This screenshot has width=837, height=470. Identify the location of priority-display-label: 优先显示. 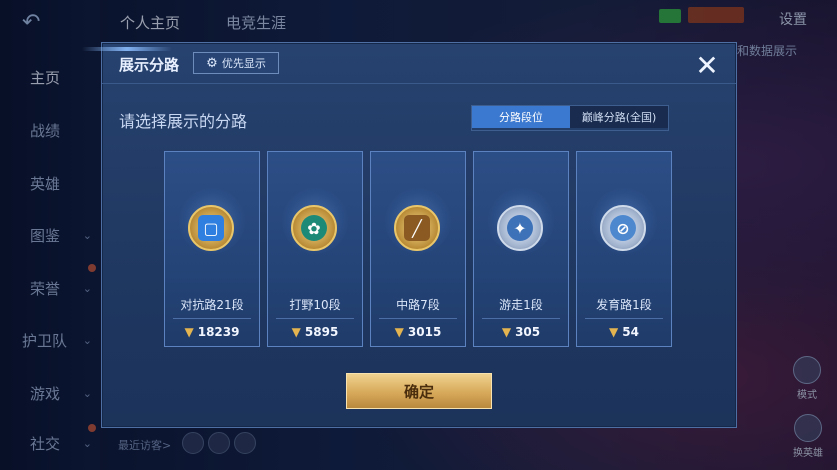
(243, 63).